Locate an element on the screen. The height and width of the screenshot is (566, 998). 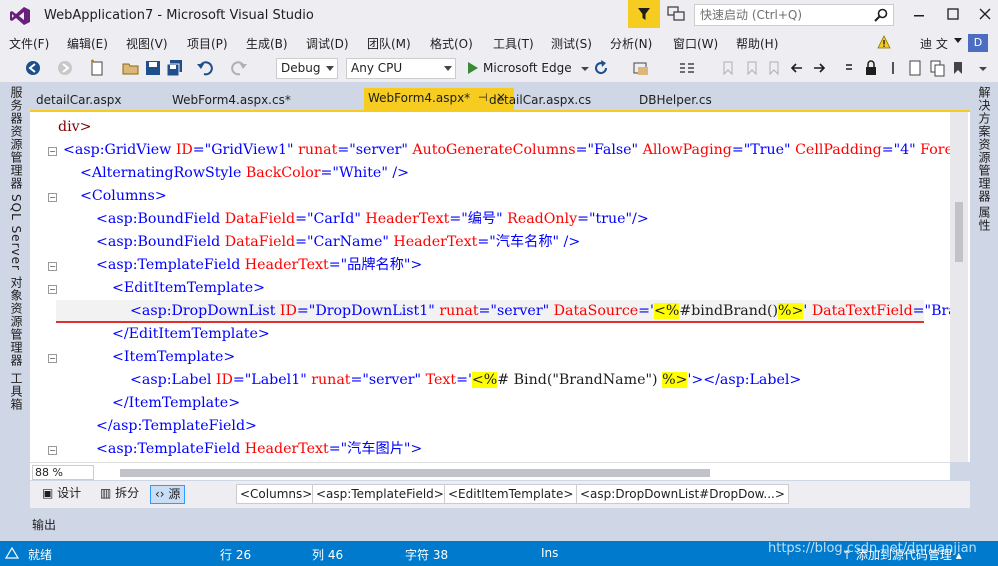
status-char: 字符 38 is located at coordinates (427, 555).